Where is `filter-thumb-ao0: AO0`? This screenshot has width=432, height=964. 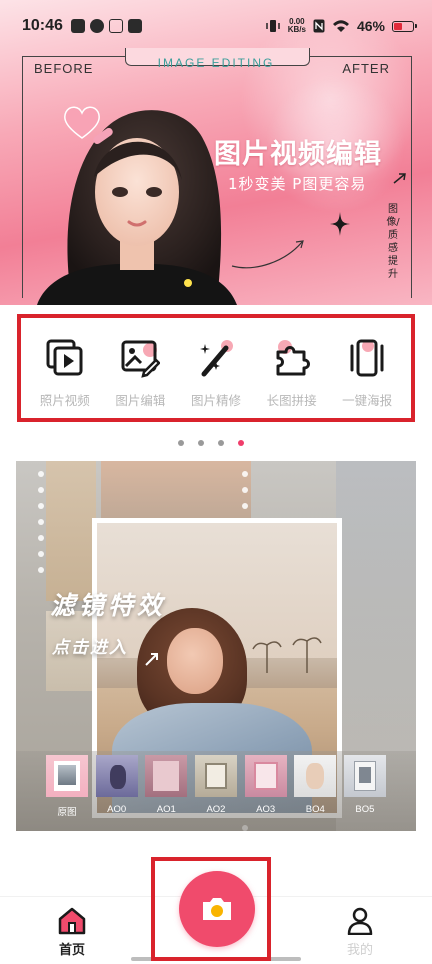
filter-thumb-ao0: AO0 is located at coordinates (116, 793).